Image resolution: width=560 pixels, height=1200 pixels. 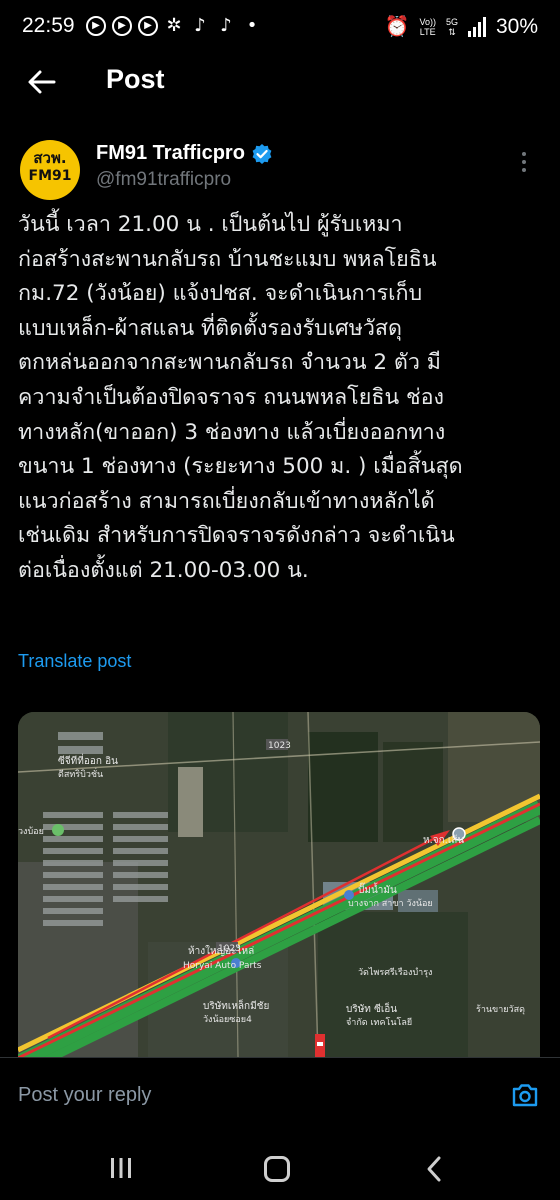 I want to click on verified-badge-icon, so click(x=262, y=153).